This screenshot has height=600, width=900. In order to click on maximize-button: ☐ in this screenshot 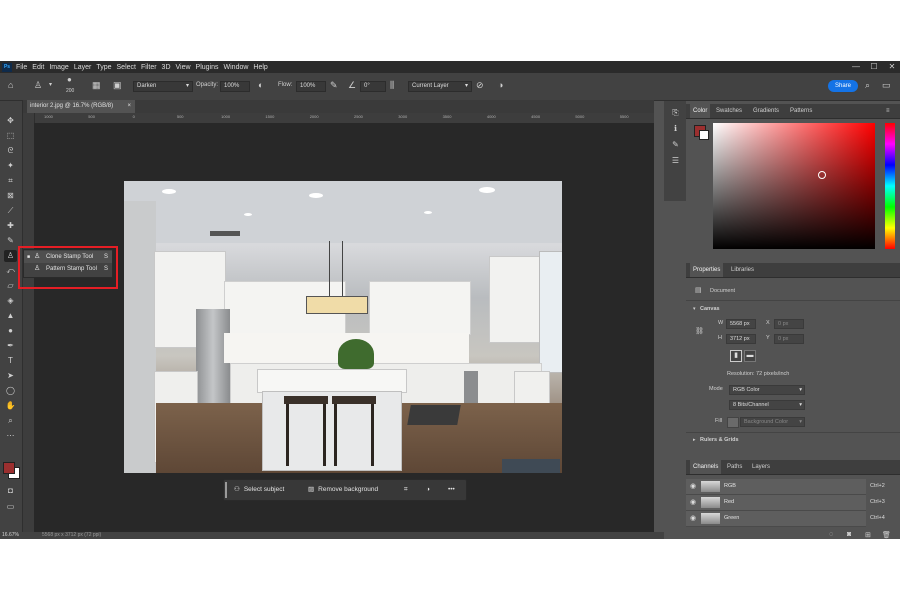, I will do `click(874, 67)`.